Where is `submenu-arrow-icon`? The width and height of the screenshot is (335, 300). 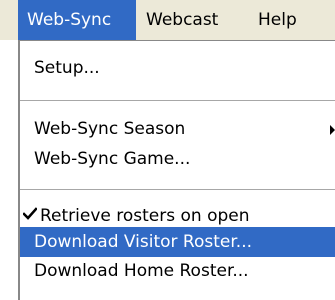
submenu-arrow-icon is located at coordinates (332, 130).